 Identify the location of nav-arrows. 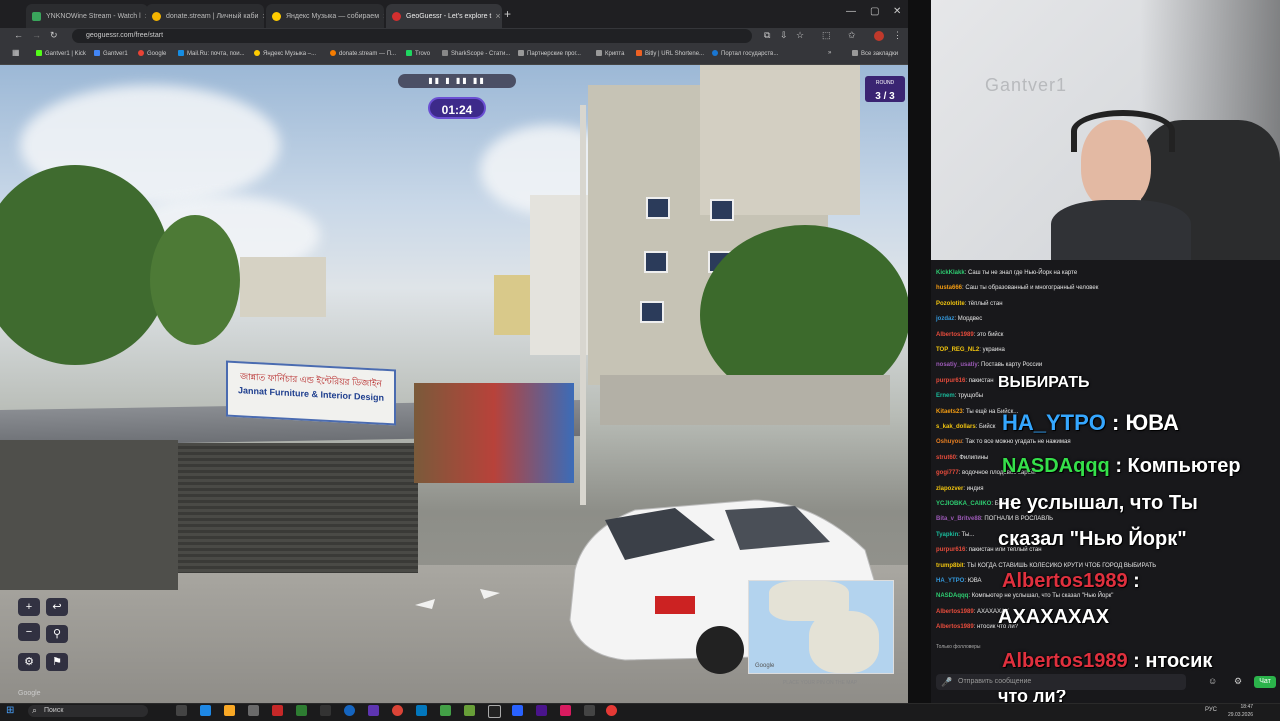
(460, 600).